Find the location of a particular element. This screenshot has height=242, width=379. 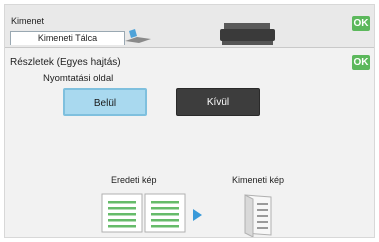

printer-machine-icon is located at coordinates (247, 34).